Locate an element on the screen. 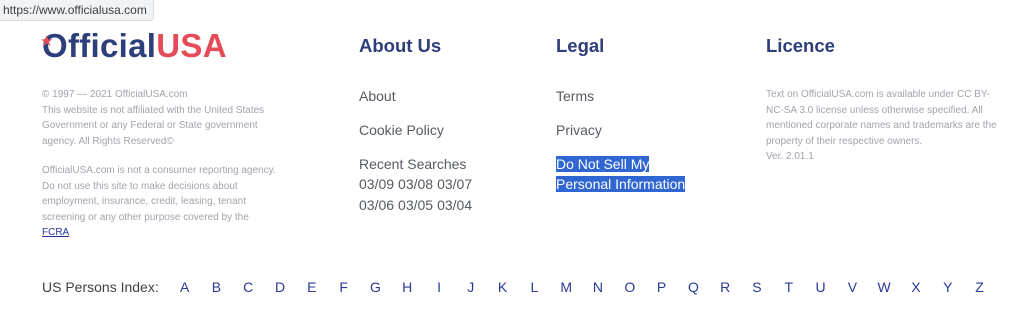 This screenshot has width=1024, height=327. do-not-sell-line1: Do Not Sell My is located at coordinates (603, 164).